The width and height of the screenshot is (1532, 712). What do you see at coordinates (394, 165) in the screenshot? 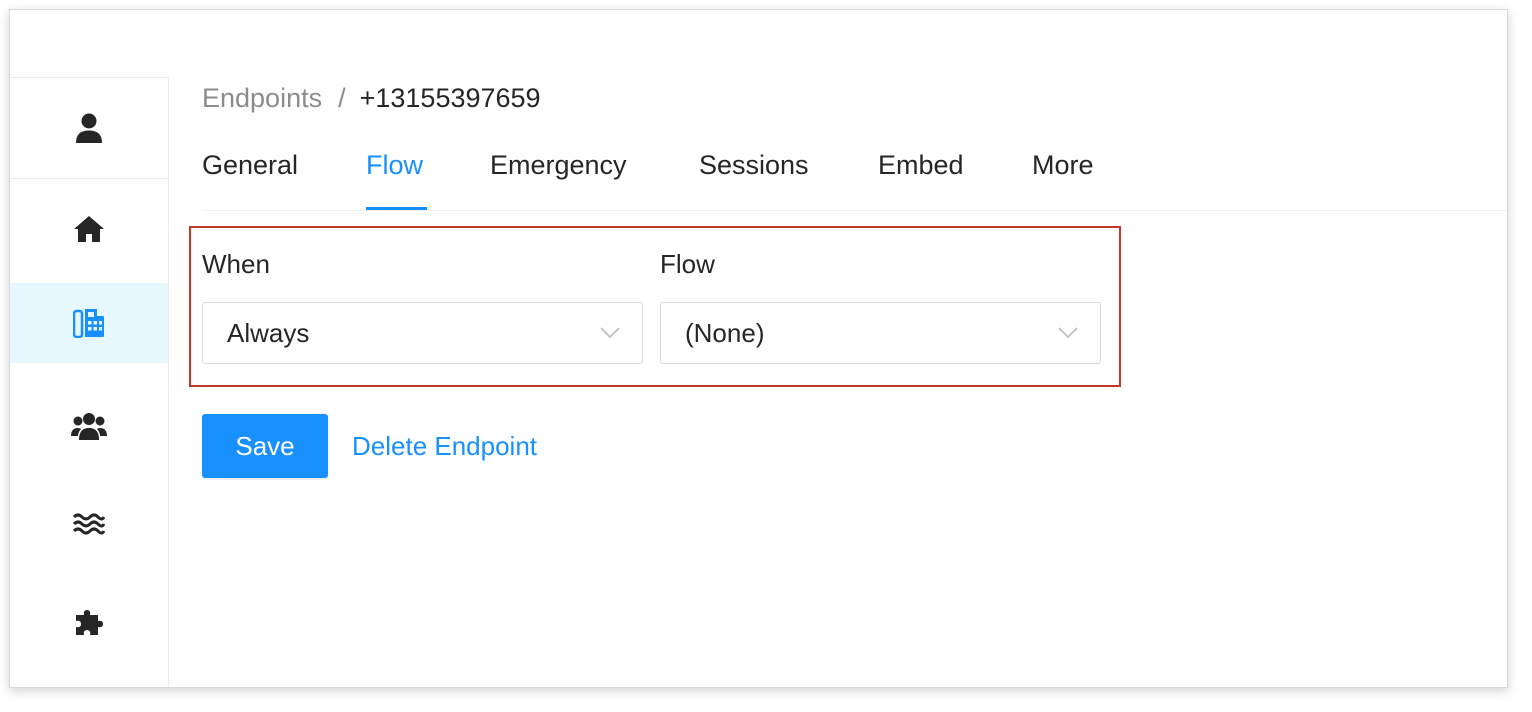
I see `tab-flow: Flow` at bounding box center [394, 165].